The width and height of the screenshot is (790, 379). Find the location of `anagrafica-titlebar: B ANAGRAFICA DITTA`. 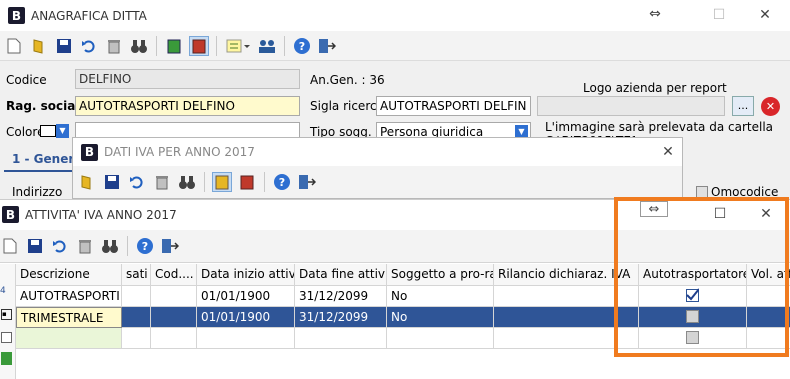

anagrafica-titlebar: B ANAGRAFICA DITTA is located at coordinates (395, 15).